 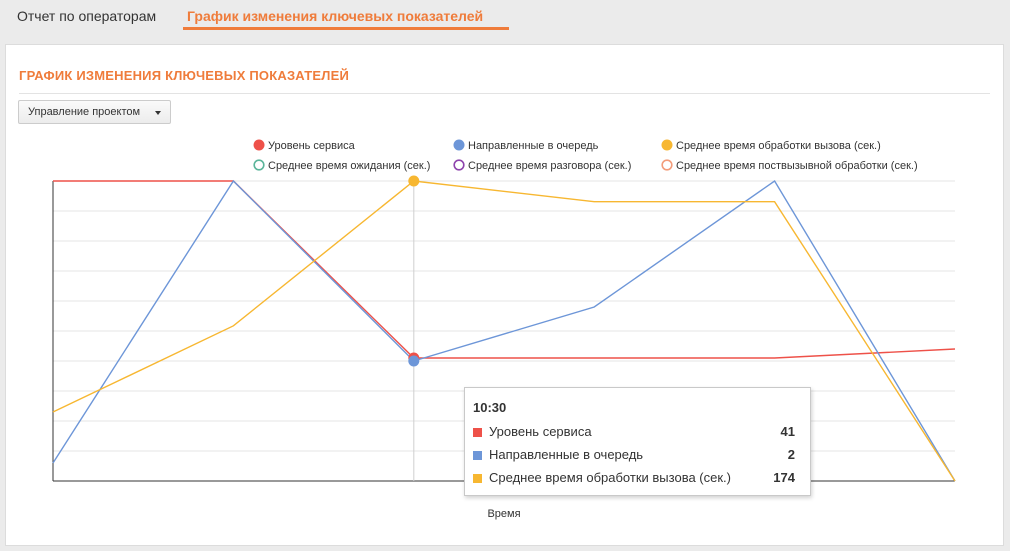 I want to click on legend-label: Среднее время разговора (сек.), so click(x=549, y=166).